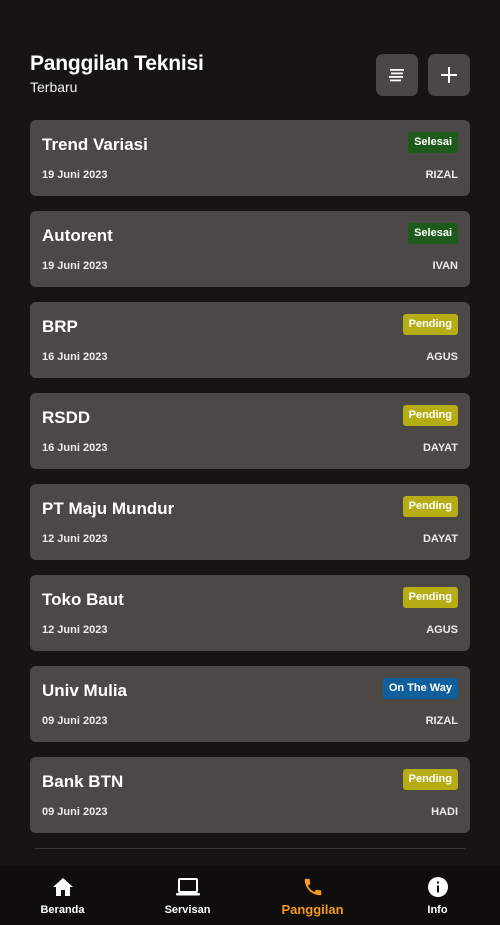 Image resolution: width=500 pixels, height=925 pixels. Describe the element at coordinates (250, 848) in the screenshot. I see `divider` at that location.